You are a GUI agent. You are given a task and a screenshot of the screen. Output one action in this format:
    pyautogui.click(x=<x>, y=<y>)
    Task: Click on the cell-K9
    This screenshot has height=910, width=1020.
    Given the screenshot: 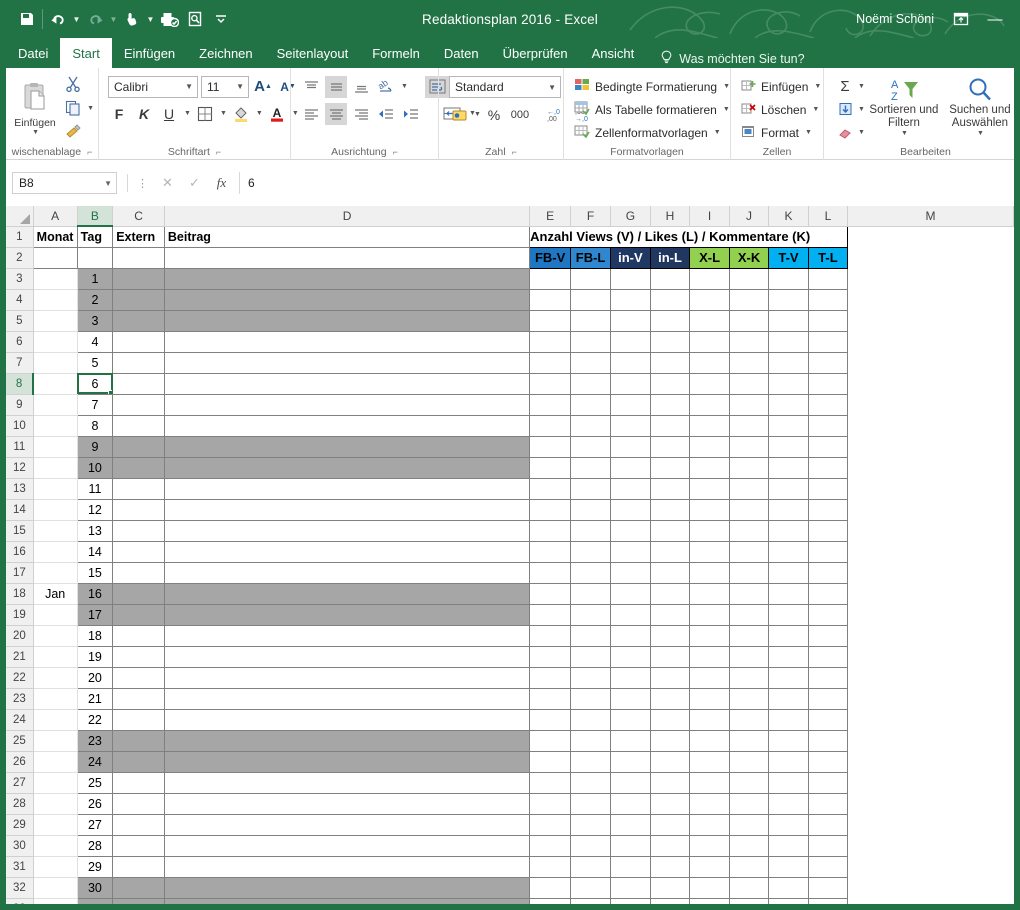 What is the action you would take?
    pyautogui.click(x=788, y=404)
    